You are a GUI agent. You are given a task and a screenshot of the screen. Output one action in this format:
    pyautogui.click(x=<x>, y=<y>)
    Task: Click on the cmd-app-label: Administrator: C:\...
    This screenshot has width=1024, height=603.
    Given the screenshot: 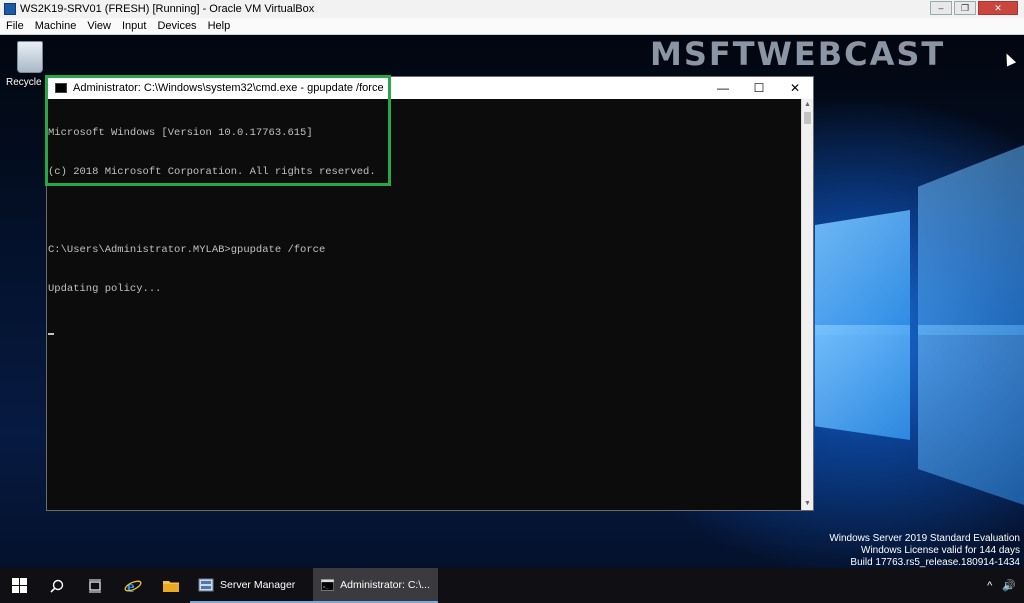 What is the action you would take?
    pyautogui.click(x=385, y=584)
    